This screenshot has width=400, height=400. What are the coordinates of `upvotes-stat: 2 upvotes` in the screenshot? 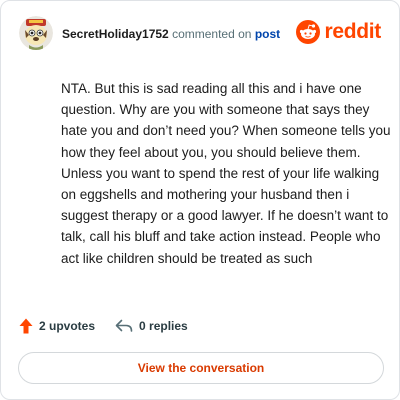 It's located at (57, 326).